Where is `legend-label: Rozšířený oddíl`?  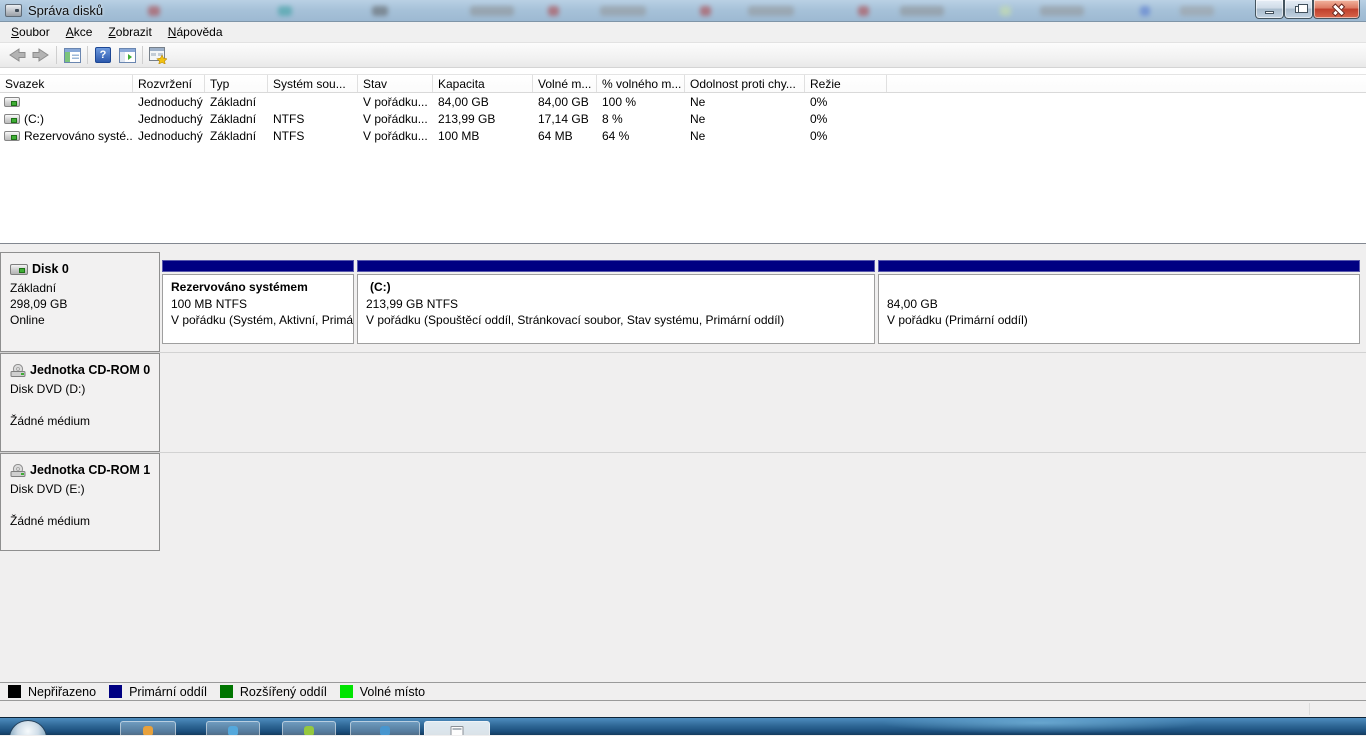 legend-label: Rozšířený oddíl is located at coordinates (283, 691).